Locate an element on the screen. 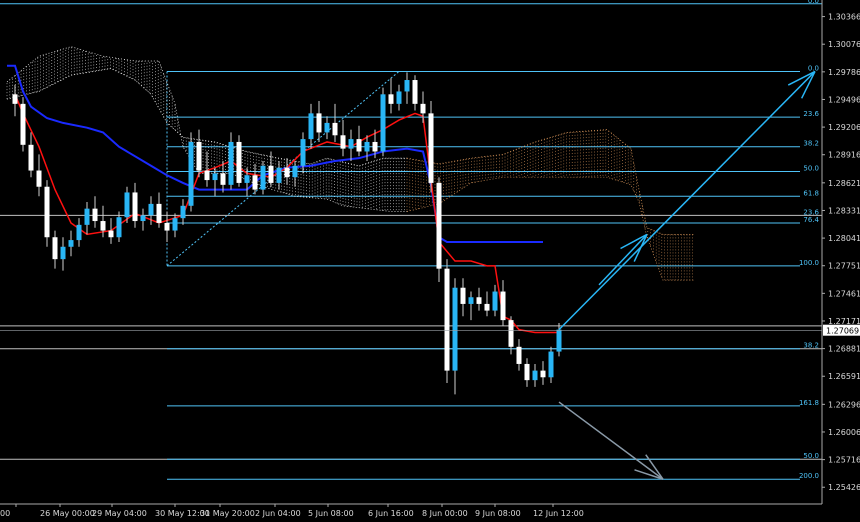  y-tick-label: 1.25716 is located at coordinates (844, 460).